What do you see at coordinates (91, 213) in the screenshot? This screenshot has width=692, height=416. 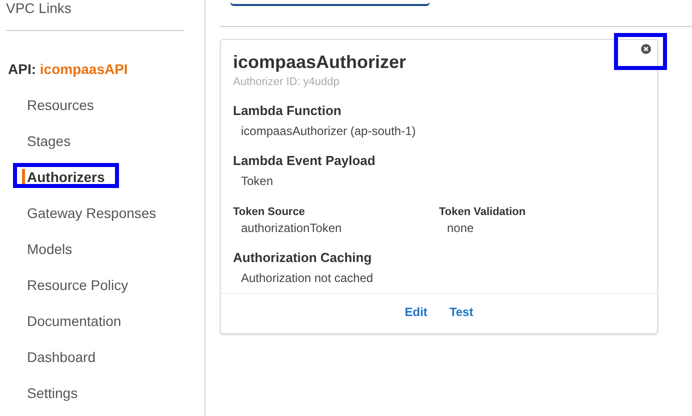 I see `sidebar-item: Gateway Responses` at bounding box center [91, 213].